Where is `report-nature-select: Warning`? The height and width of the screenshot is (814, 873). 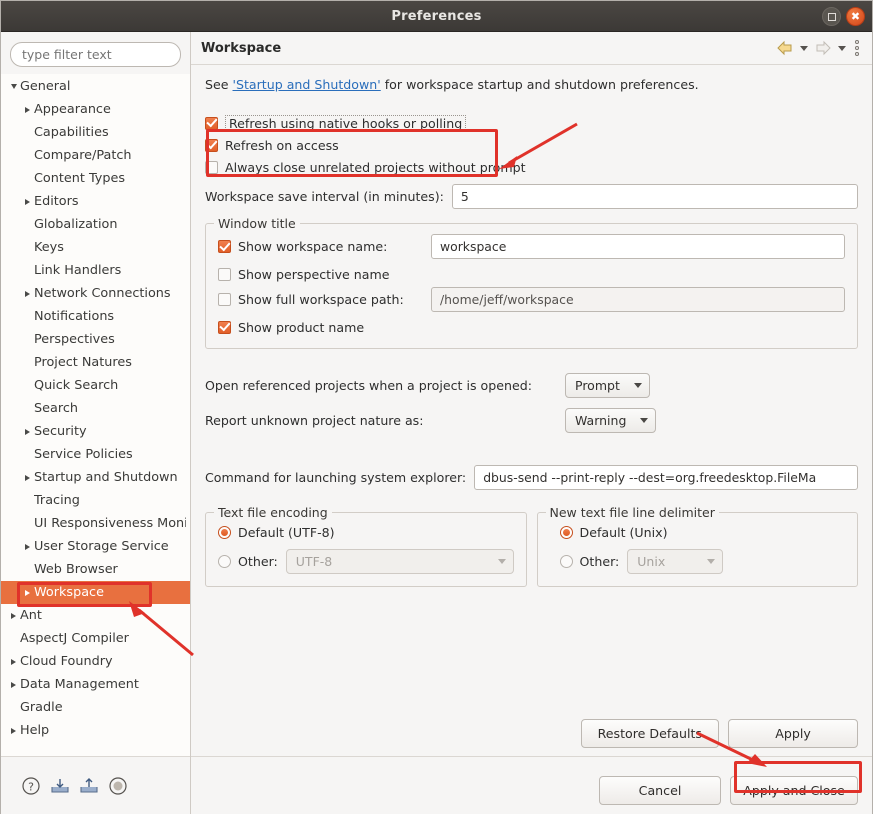 report-nature-select: Warning is located at coordinates (611, 420).